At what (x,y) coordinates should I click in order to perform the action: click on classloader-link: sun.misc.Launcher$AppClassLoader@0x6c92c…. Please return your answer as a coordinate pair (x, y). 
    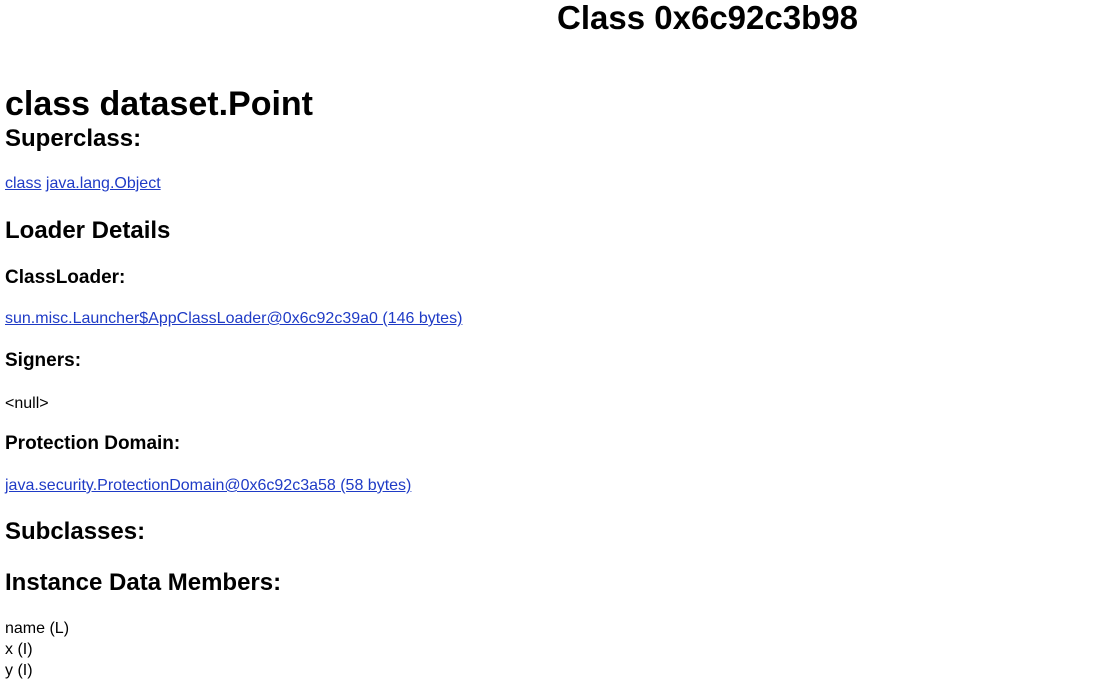
    Looking at the image, I should click on (233, 318).